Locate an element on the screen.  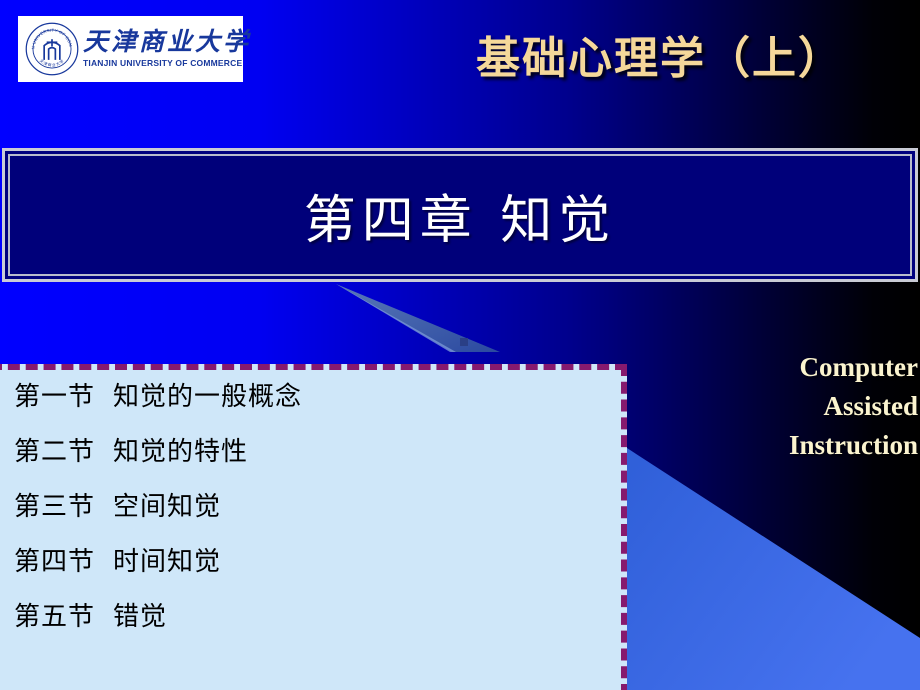
toc-item-5: 第五节 错觉 is located at coordinates (317, 617).